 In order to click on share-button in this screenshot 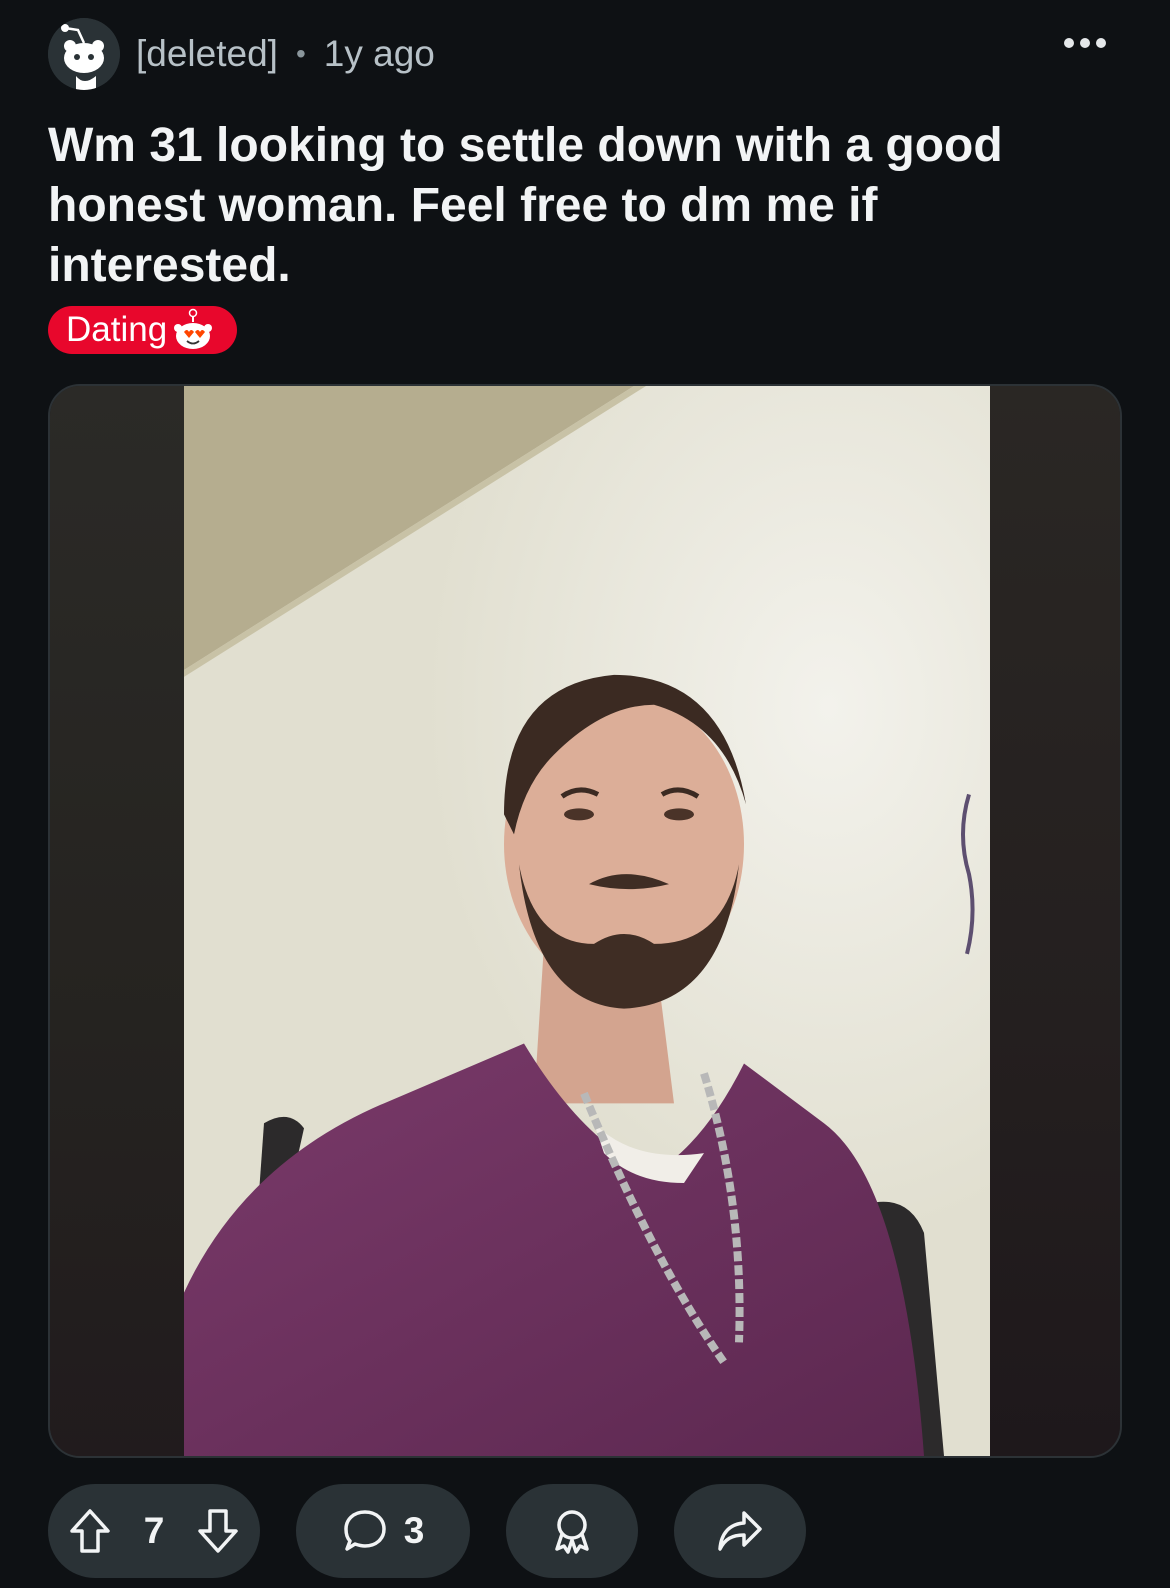, I will do `click(740, 1531)`.